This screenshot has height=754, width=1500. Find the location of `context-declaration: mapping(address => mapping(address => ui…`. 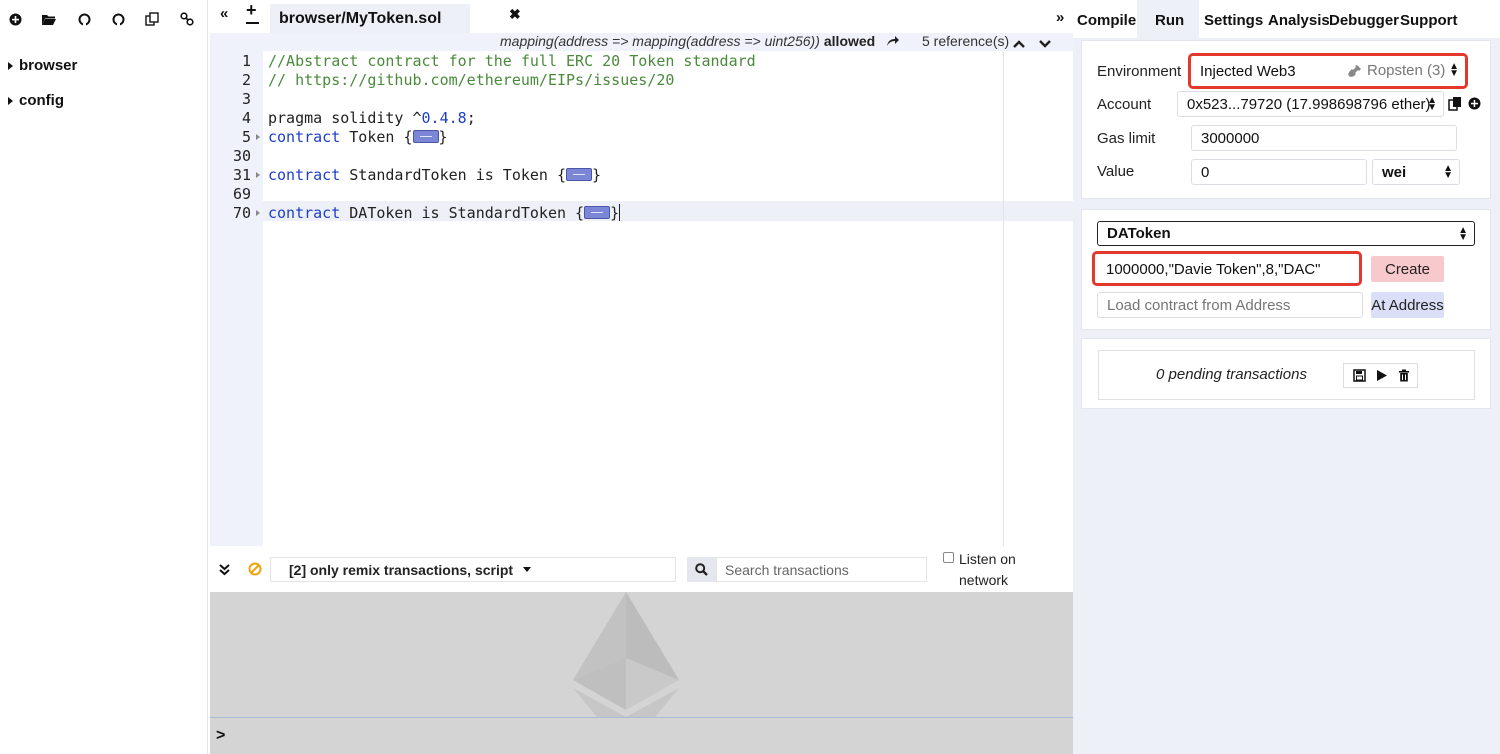

context-declaration: mapping(address => mapping(address => ui… is located at coordinates (687, 41).